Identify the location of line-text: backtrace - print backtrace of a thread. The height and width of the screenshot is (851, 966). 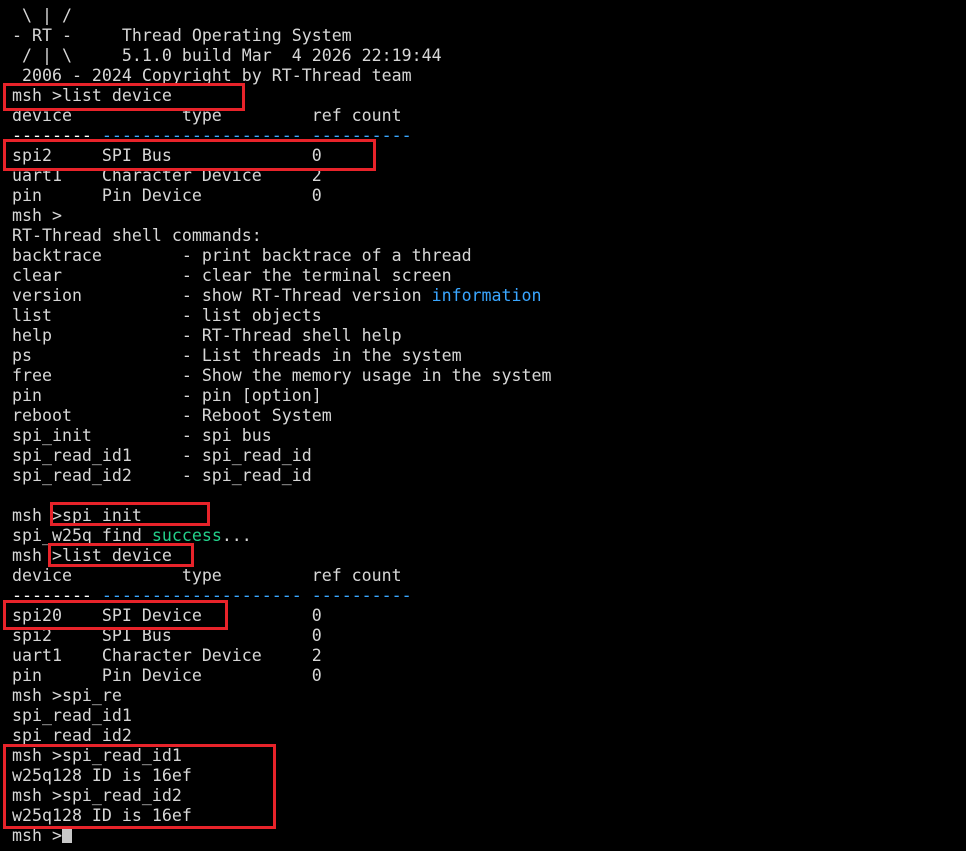
(242, 255).